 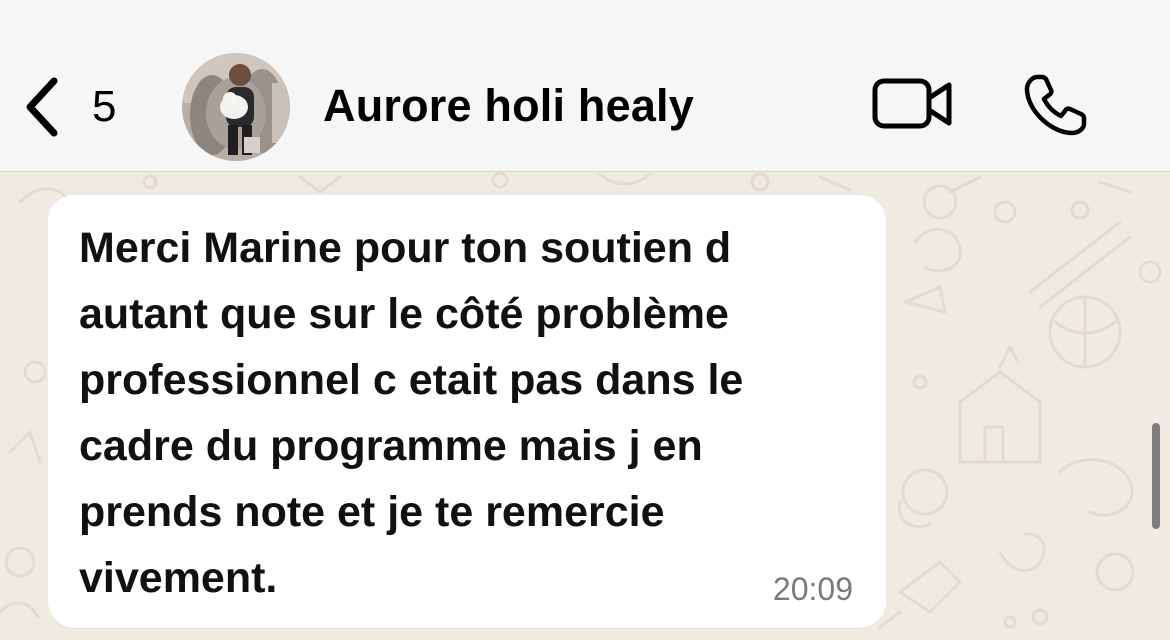 What do you see at coordinates (1156, 476) in the screenshot?
I see `scrollbar` at bounding box center [1156, 476].